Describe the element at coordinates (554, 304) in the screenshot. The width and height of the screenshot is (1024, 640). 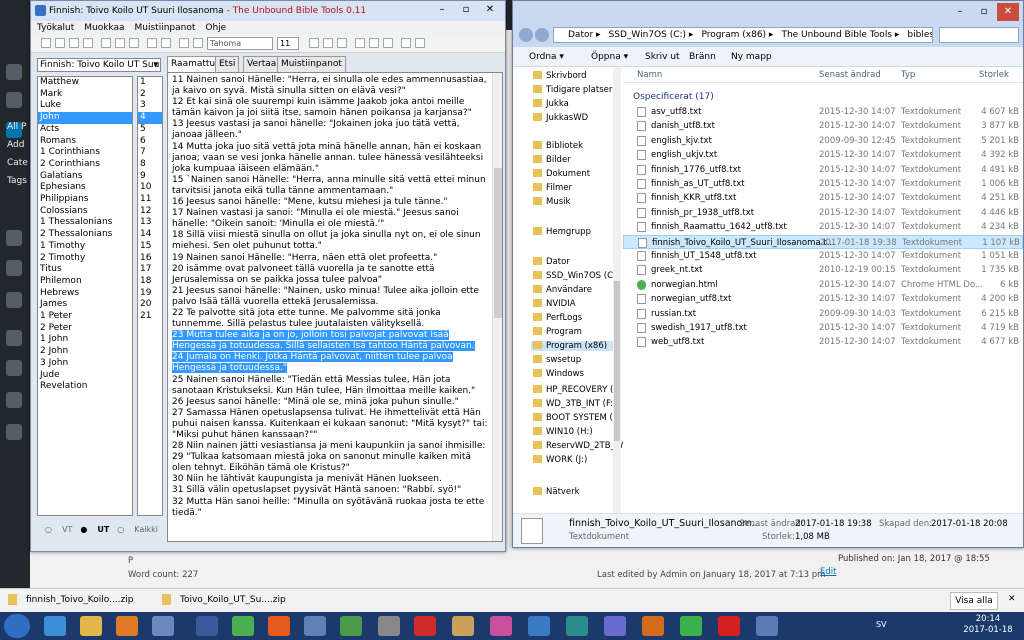
I see `nav-item: NVIDIA` at that location.